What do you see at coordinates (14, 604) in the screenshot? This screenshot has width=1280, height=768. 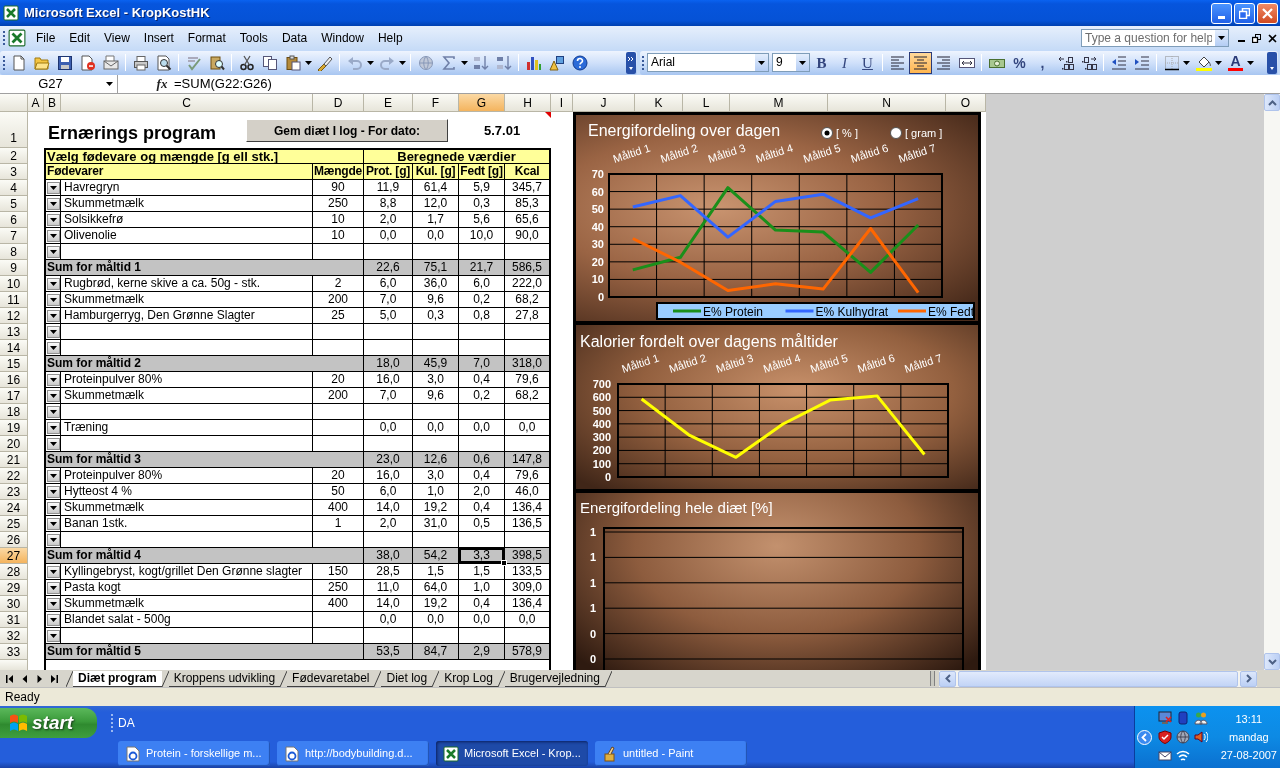 I see `sheet-row-header: 30` at bounding box center [14, 604].